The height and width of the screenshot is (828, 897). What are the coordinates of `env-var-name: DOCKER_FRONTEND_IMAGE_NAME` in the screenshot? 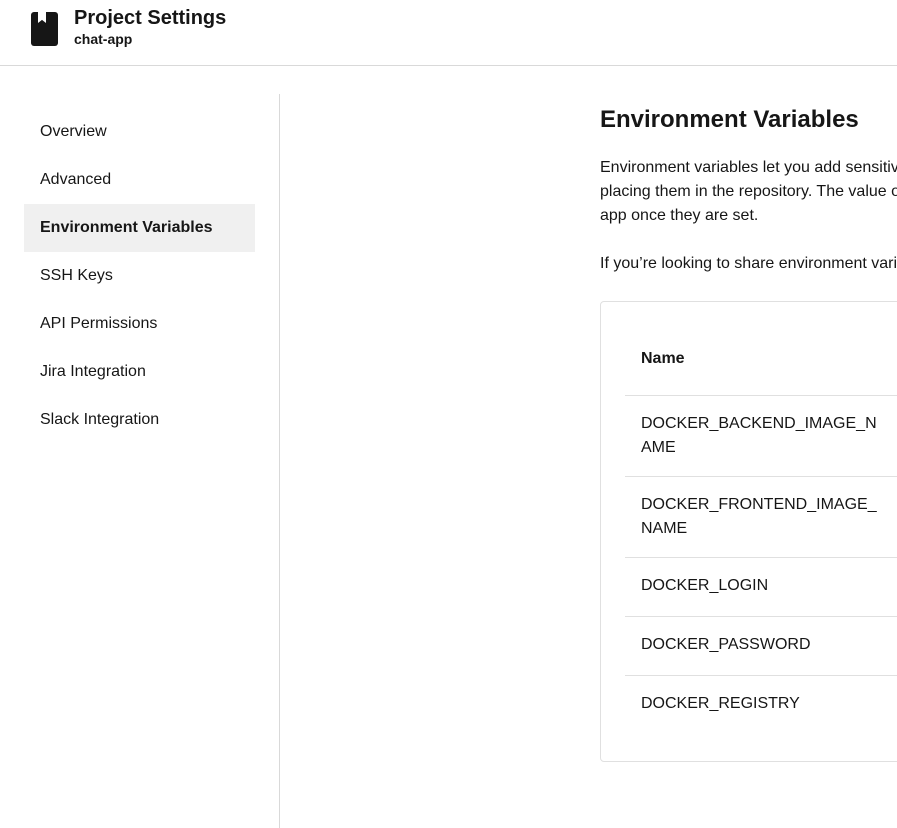 It's located at (759, 516).